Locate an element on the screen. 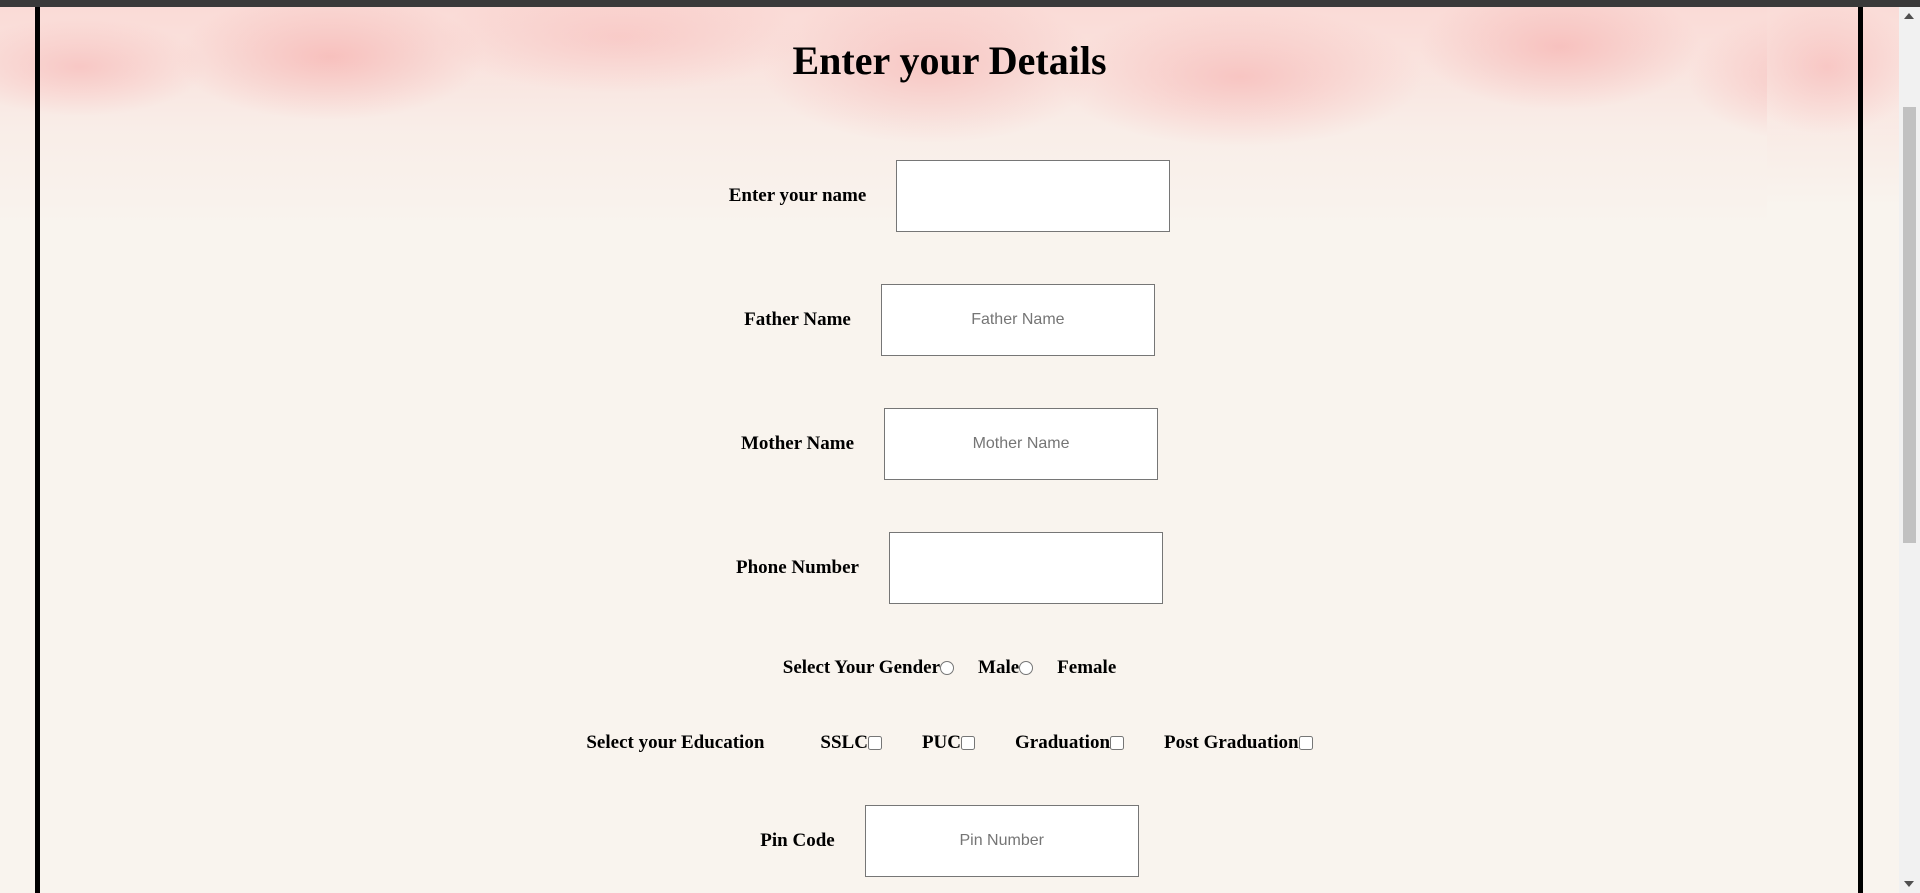 This screenshot has width=1920, height=893. vertical-scrollbar is located at coordinates (1909, 450).